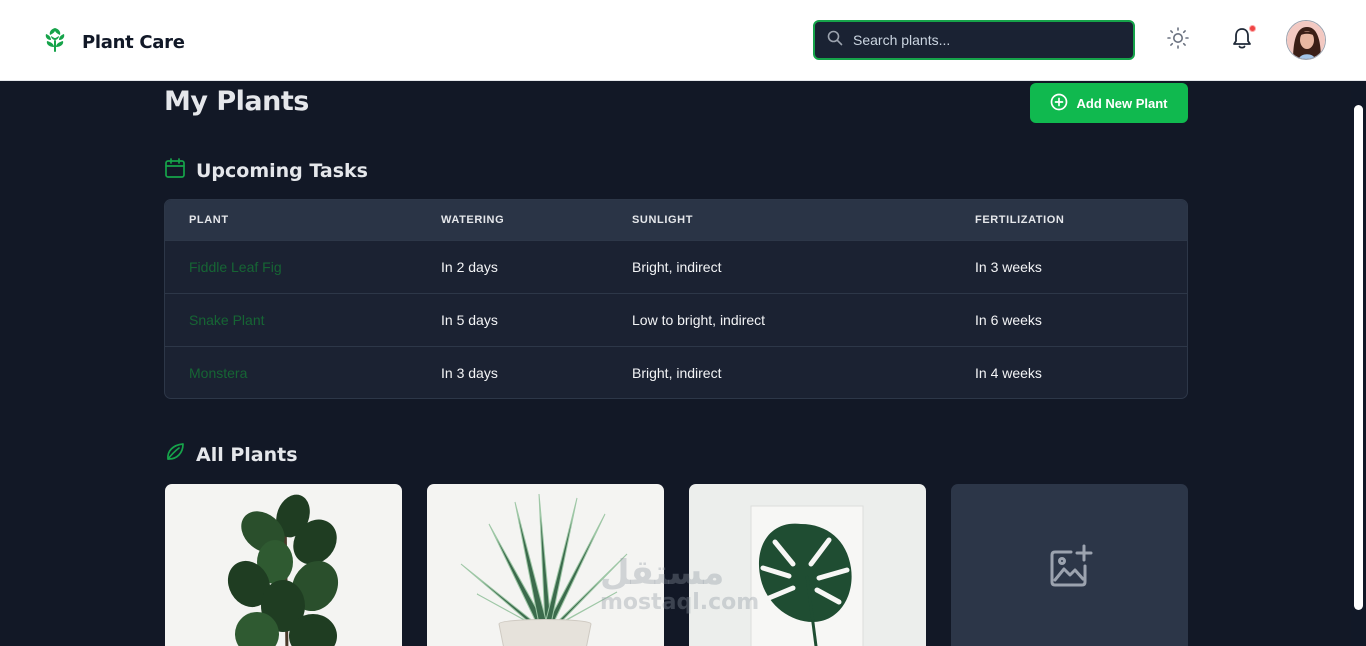 The height and width of the screenshot is (646, 1366). I want to click on column-header-watering: WATERING, so click(472, 220).